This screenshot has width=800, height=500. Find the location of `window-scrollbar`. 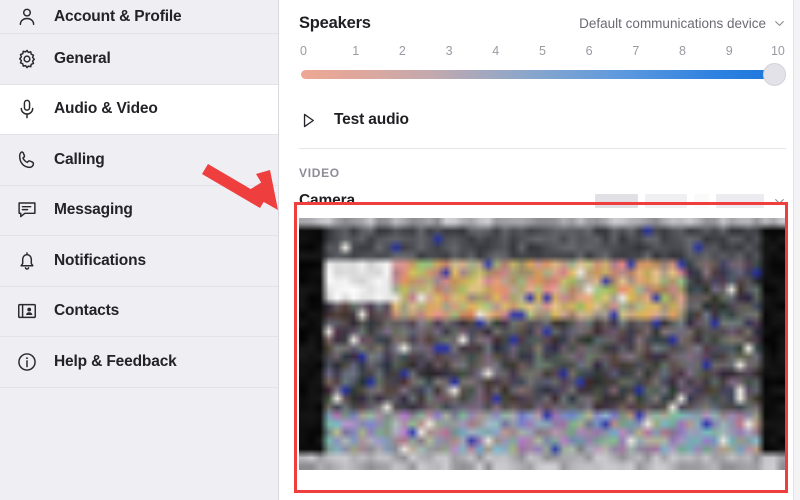

window-scrollbar is located at coordinates (796, 250).